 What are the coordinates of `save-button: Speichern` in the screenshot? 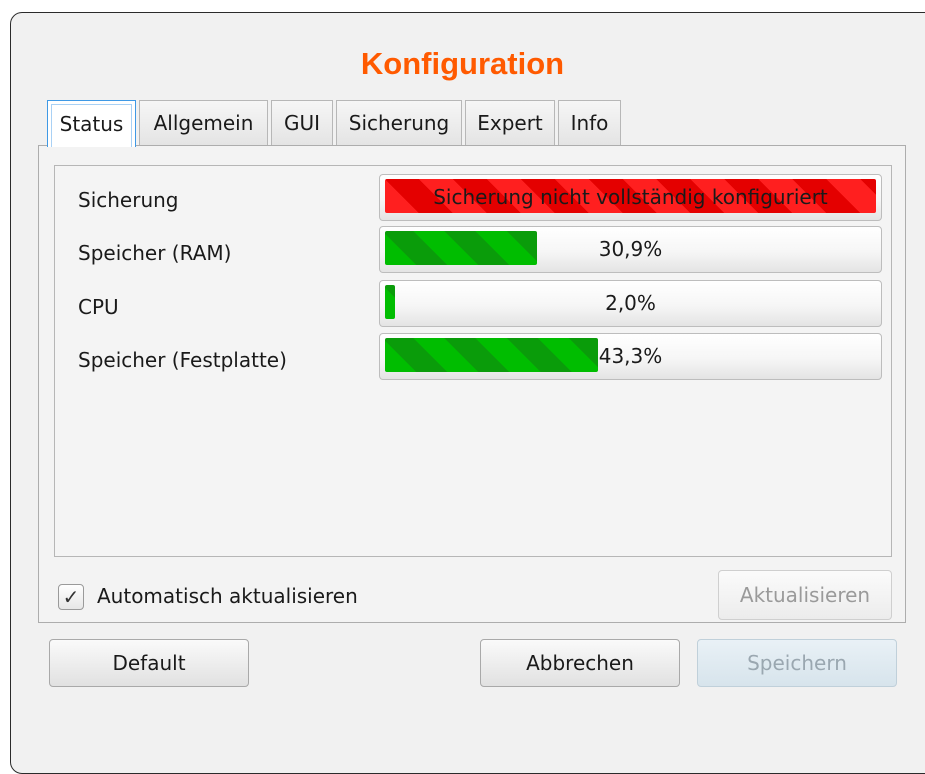 It's located at (797, 663).